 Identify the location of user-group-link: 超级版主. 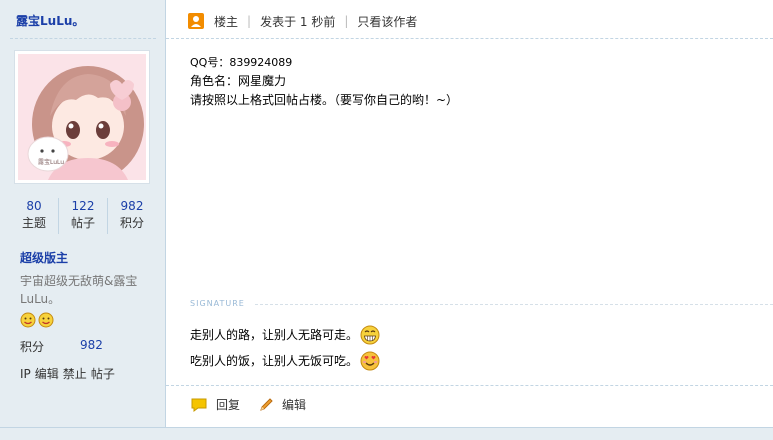
(44, 257).